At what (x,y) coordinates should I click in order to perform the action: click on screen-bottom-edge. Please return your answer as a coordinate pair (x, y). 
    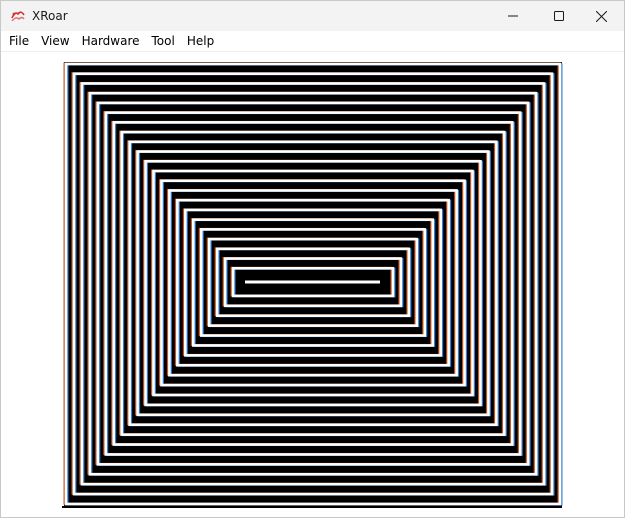
    Looking at the image, I should click on (312, 507).